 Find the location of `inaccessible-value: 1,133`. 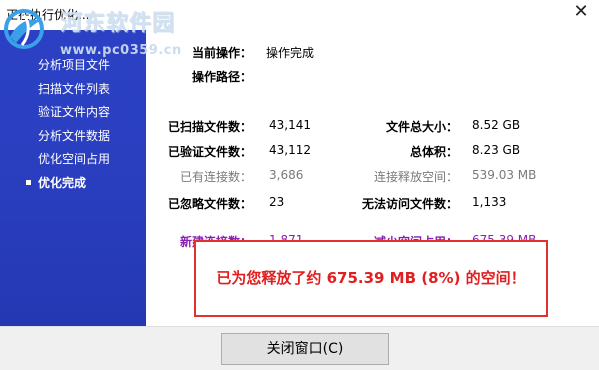

inaccessible-value: 1,133 is located at coordinates (489, 202).